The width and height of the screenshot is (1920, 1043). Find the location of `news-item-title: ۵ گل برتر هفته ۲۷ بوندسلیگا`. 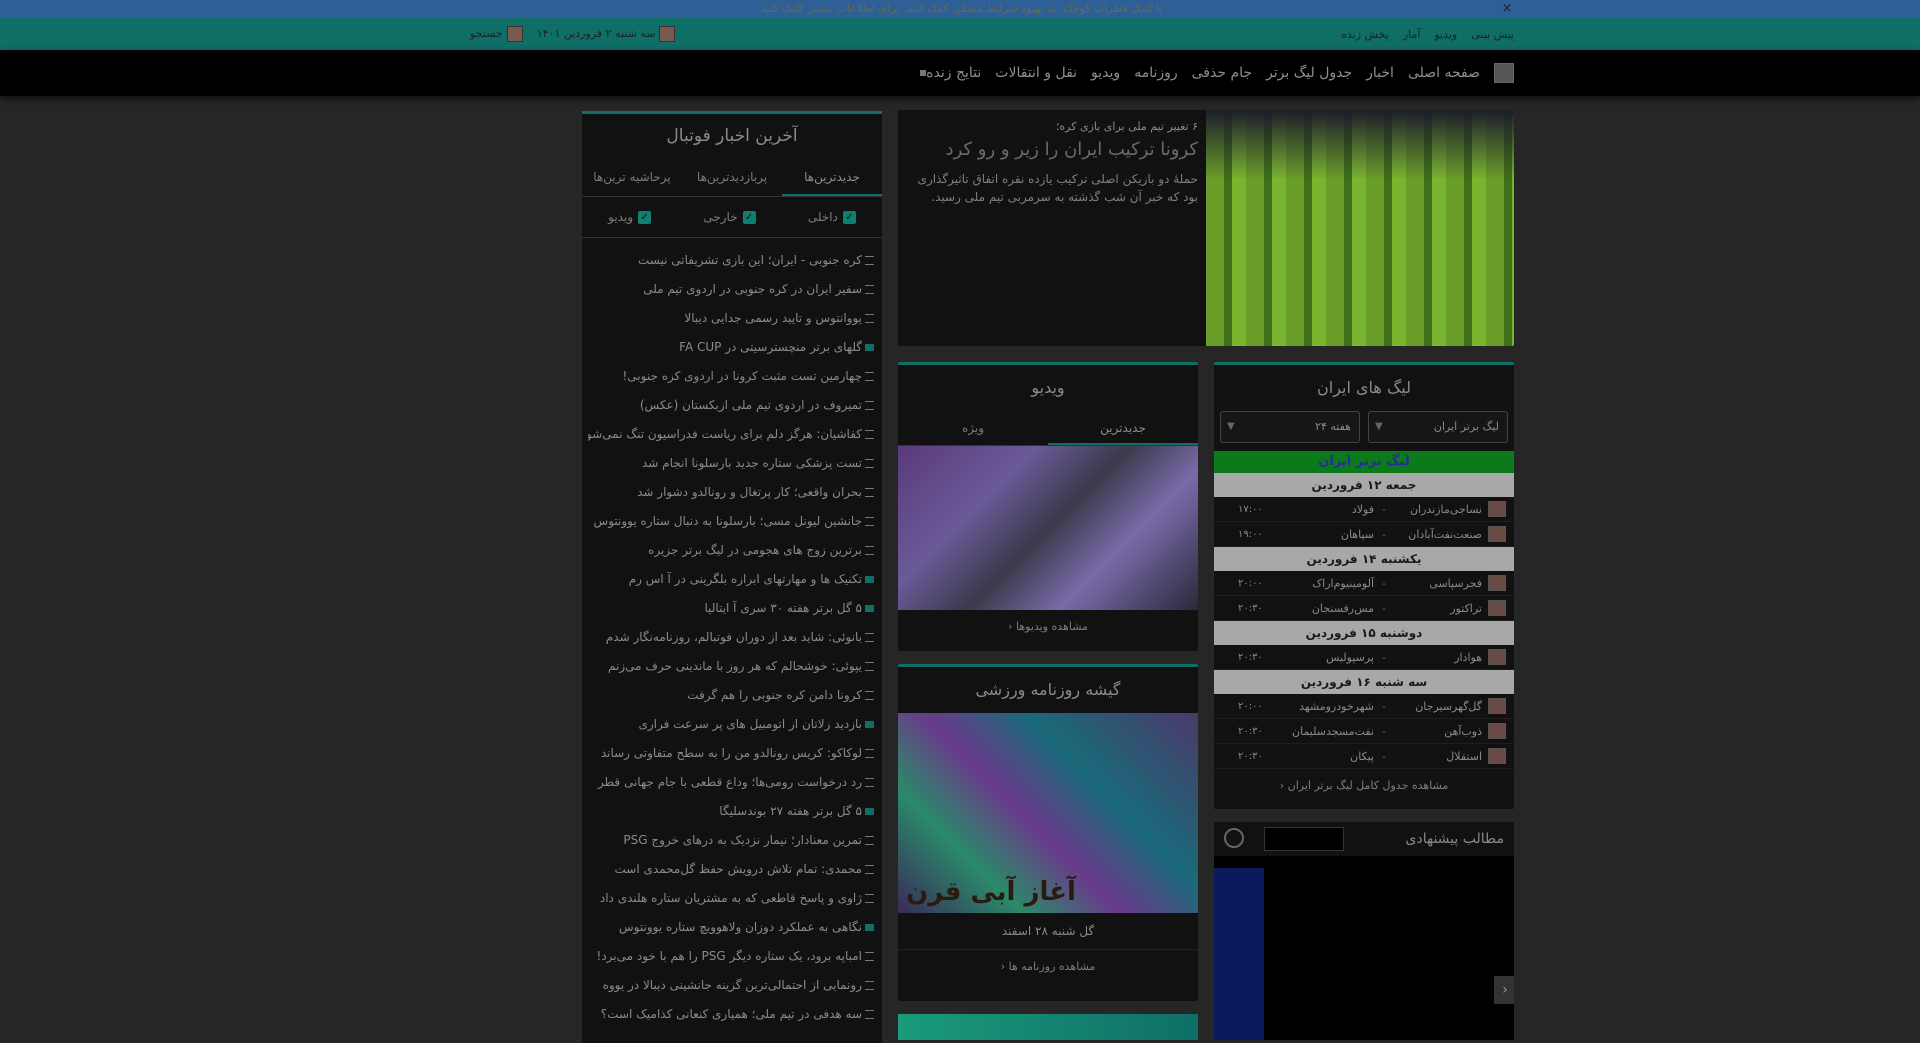

news-item-title: ۵ گل برتر هفته ۲۷ بوندسلیگا is located at coordinates (790, 811).